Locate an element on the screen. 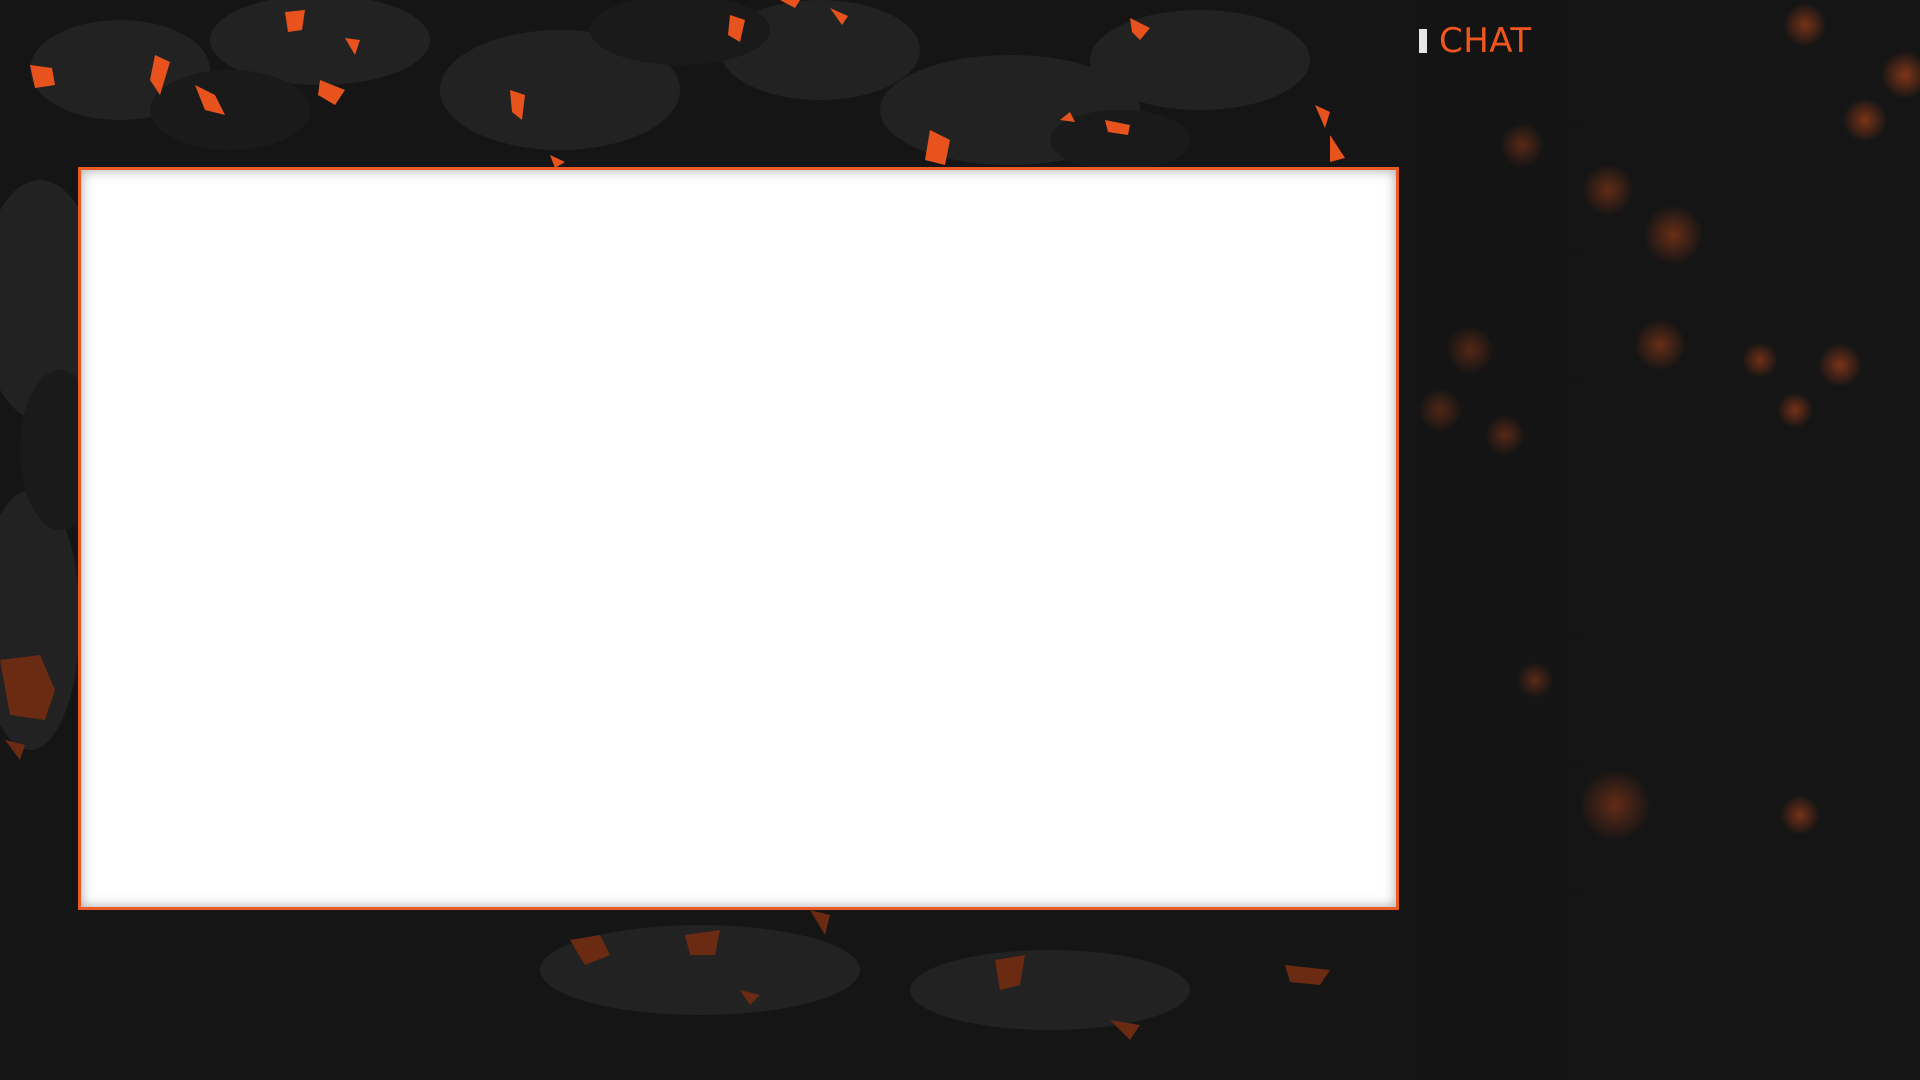 The width and height of the screenshot is (1920, 1080). chat-marker-bar is located at coordinates (1423, 41).